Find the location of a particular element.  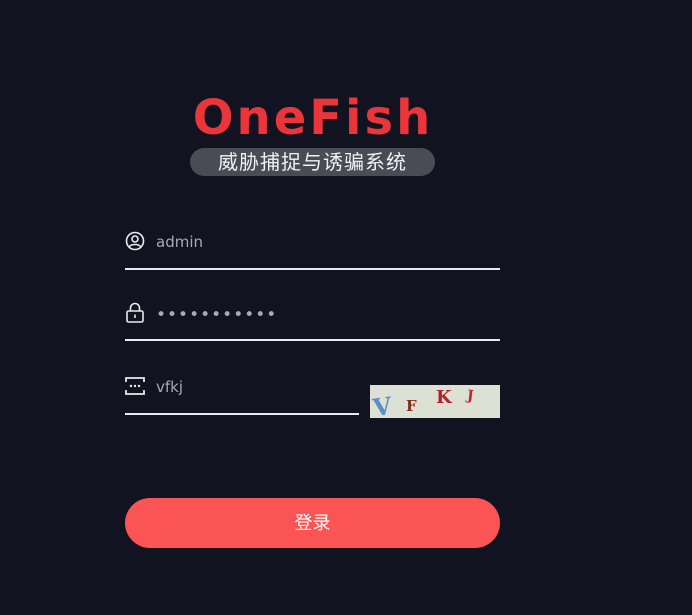

username-field is located at coordinates (312, 249).